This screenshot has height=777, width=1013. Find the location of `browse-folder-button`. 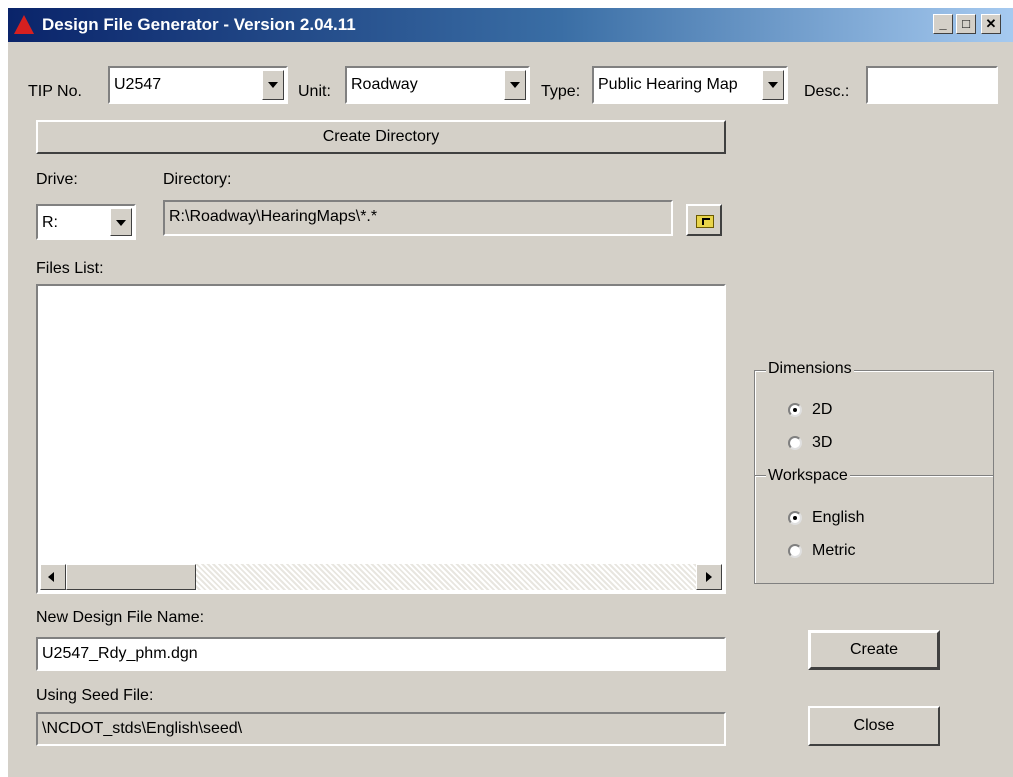

browse-folder-button is located at coordinates (704, 220).